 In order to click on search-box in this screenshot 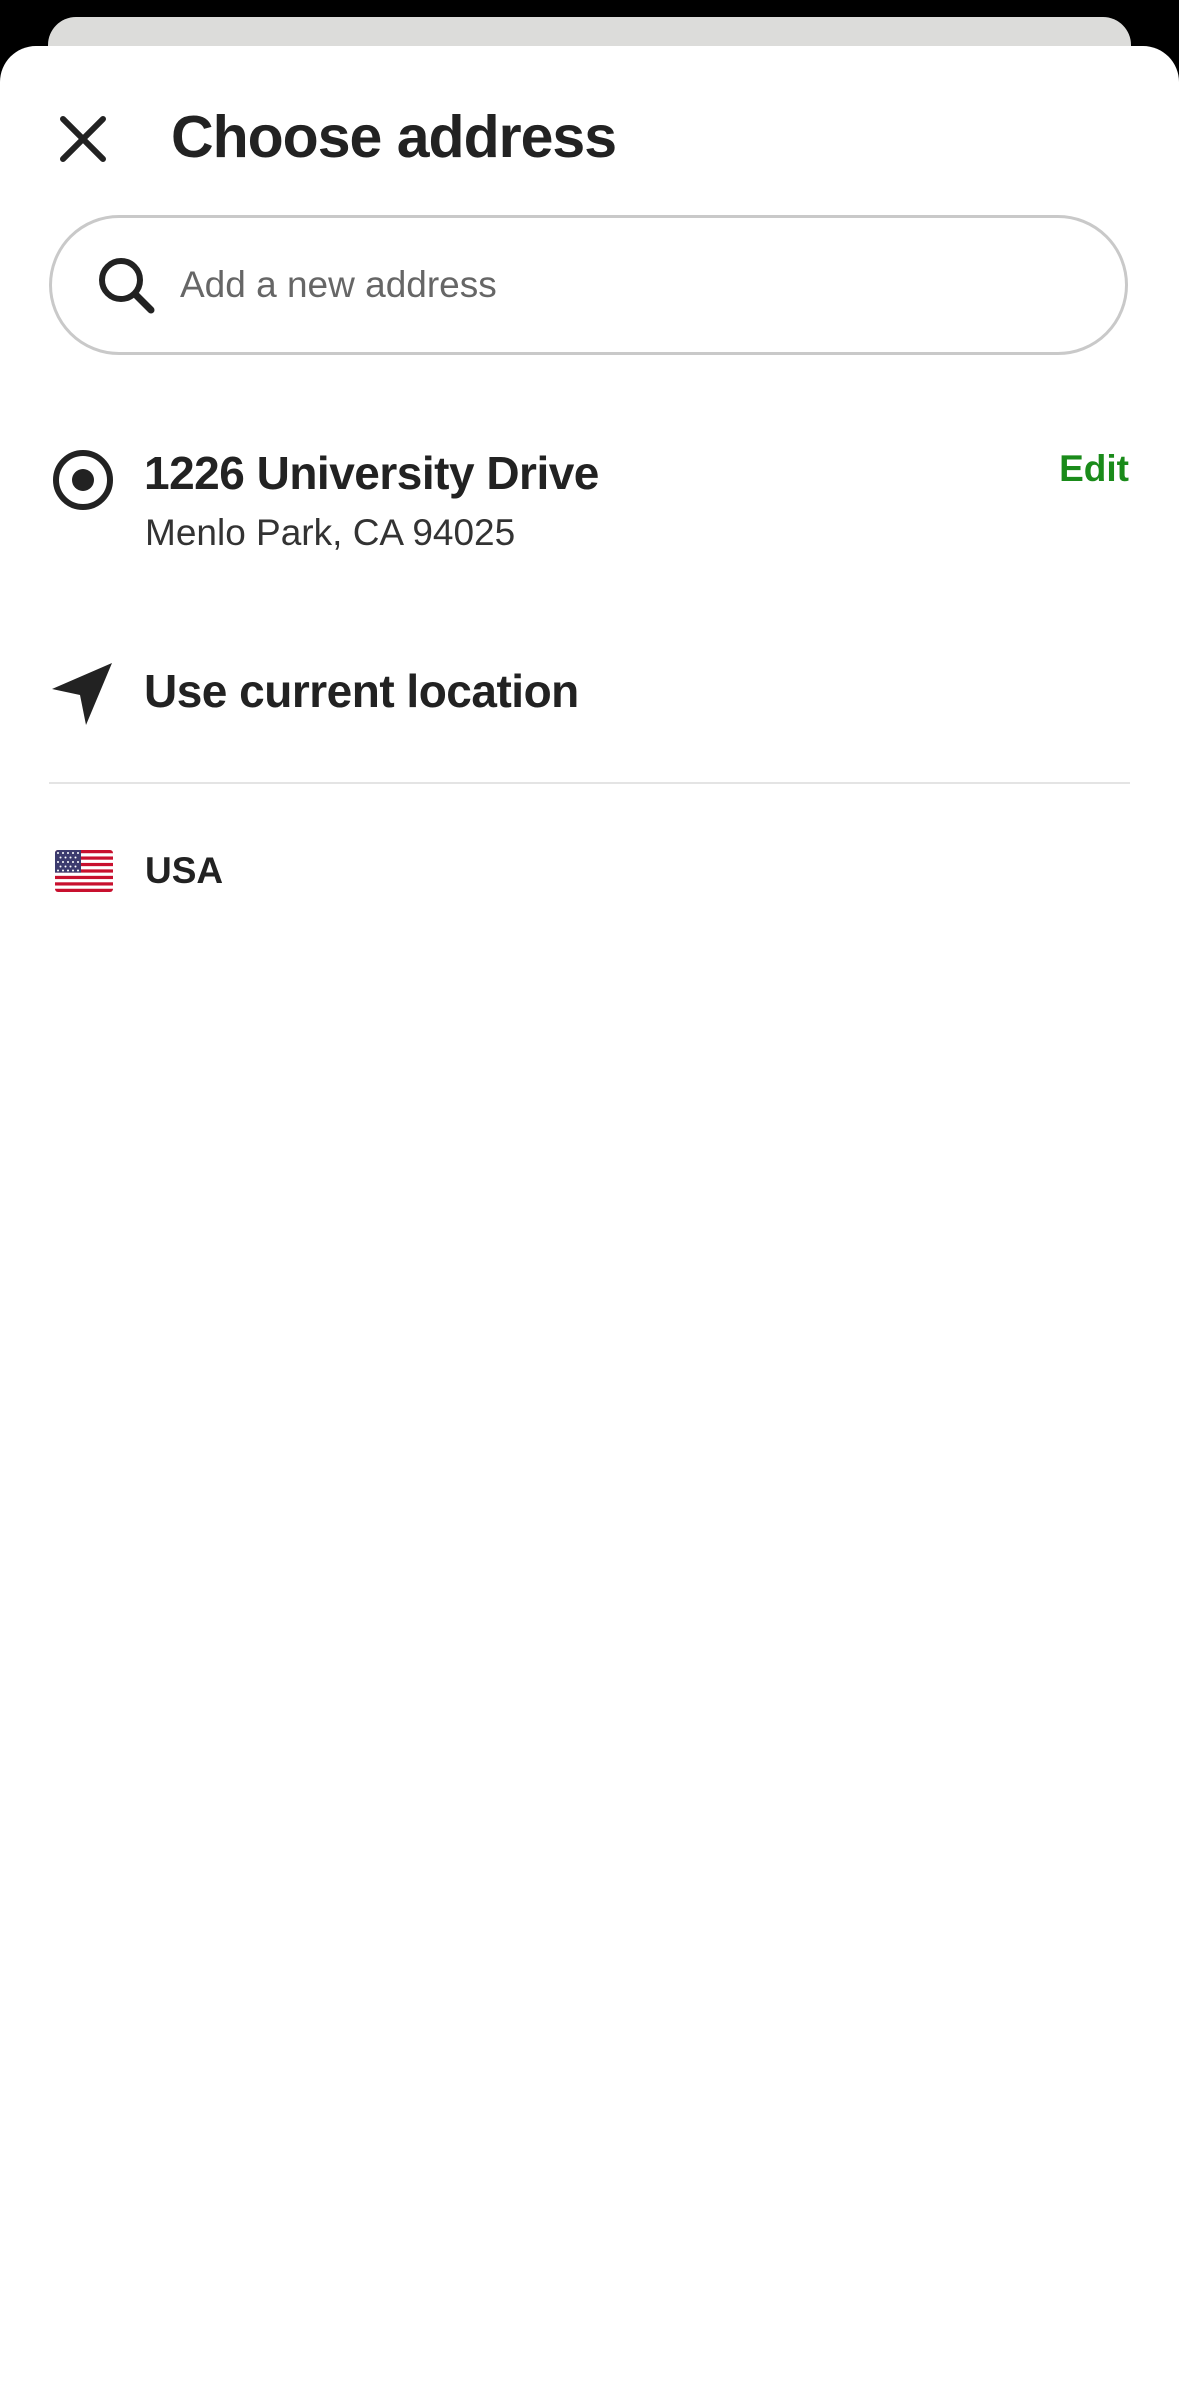, I will do `click(588, 285)`.